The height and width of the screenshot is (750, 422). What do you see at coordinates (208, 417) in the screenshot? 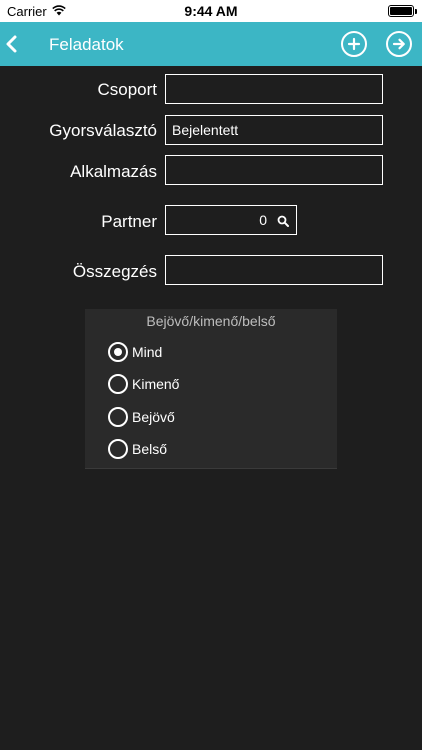
I see `radio-option-bejovo: Bejövő` at bounding box center [208, 417].